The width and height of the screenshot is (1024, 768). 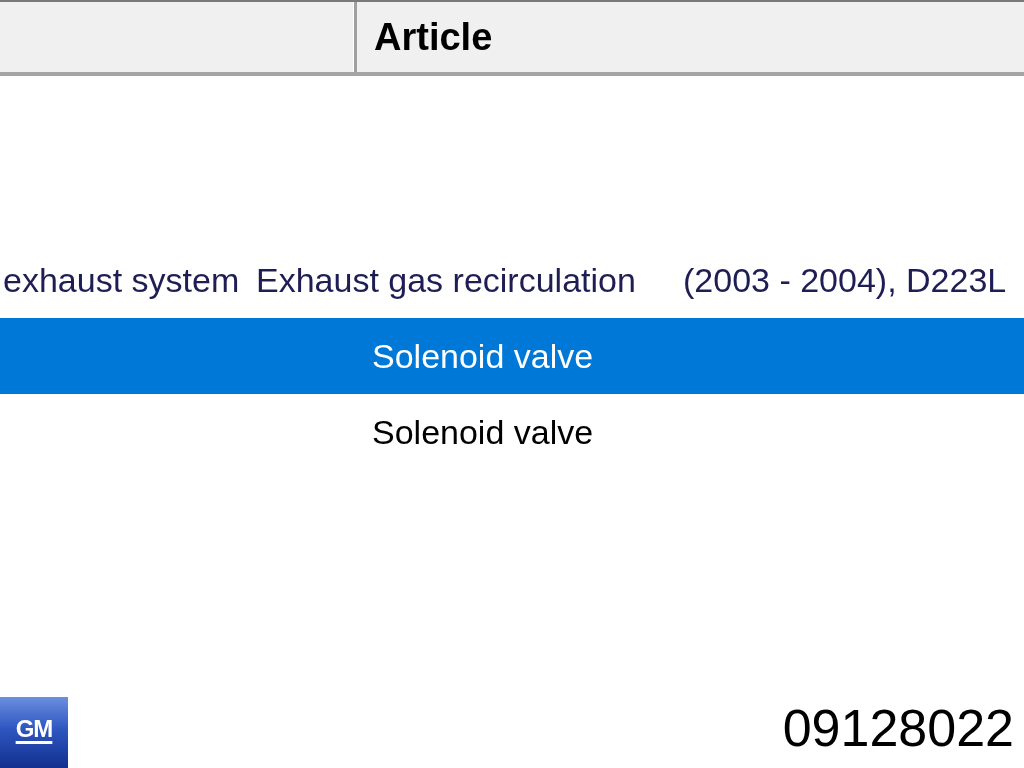 I want to click on column-header: Article, so click(x=433, y=37).